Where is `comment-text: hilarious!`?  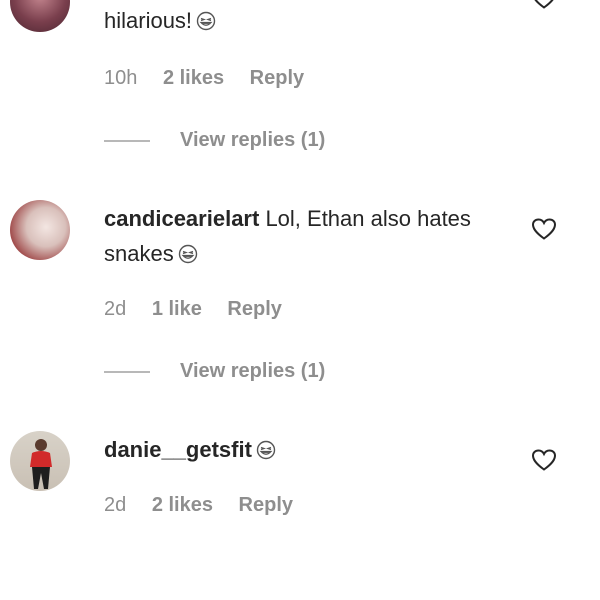 comment-text: hilarious! is located at coordinates (304, 20).